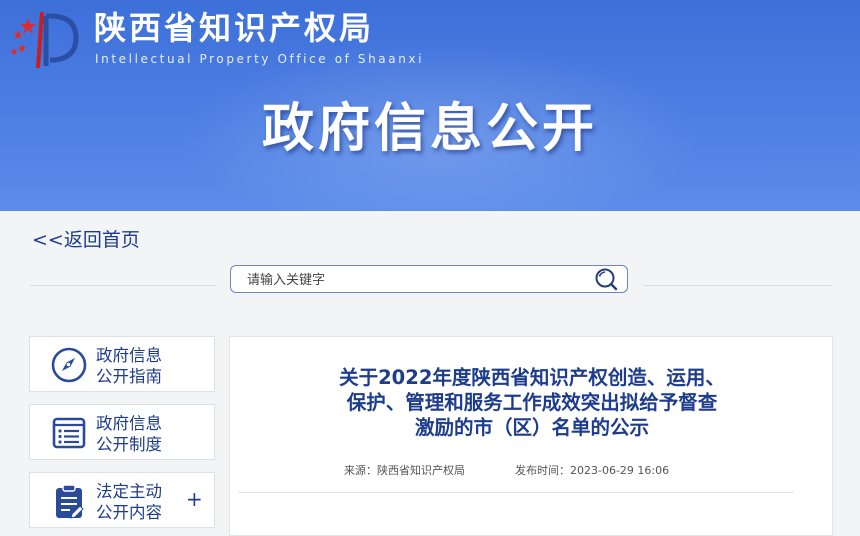 This screenshot has width=860, height=536. Describe the element at coordinates (606, 279) in the screenshot. I see `search-icon` at that location.